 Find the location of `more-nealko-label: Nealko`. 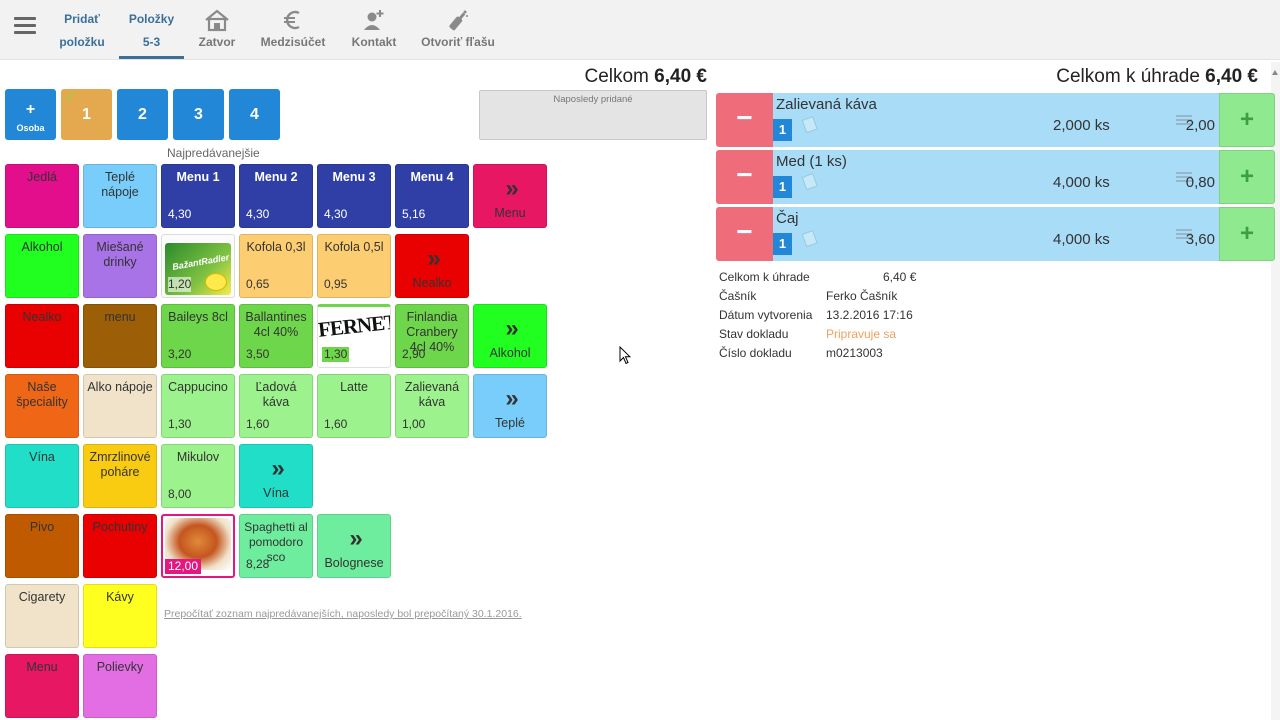

more-nealko-label: Nealko is located at coordinates (432, 283).